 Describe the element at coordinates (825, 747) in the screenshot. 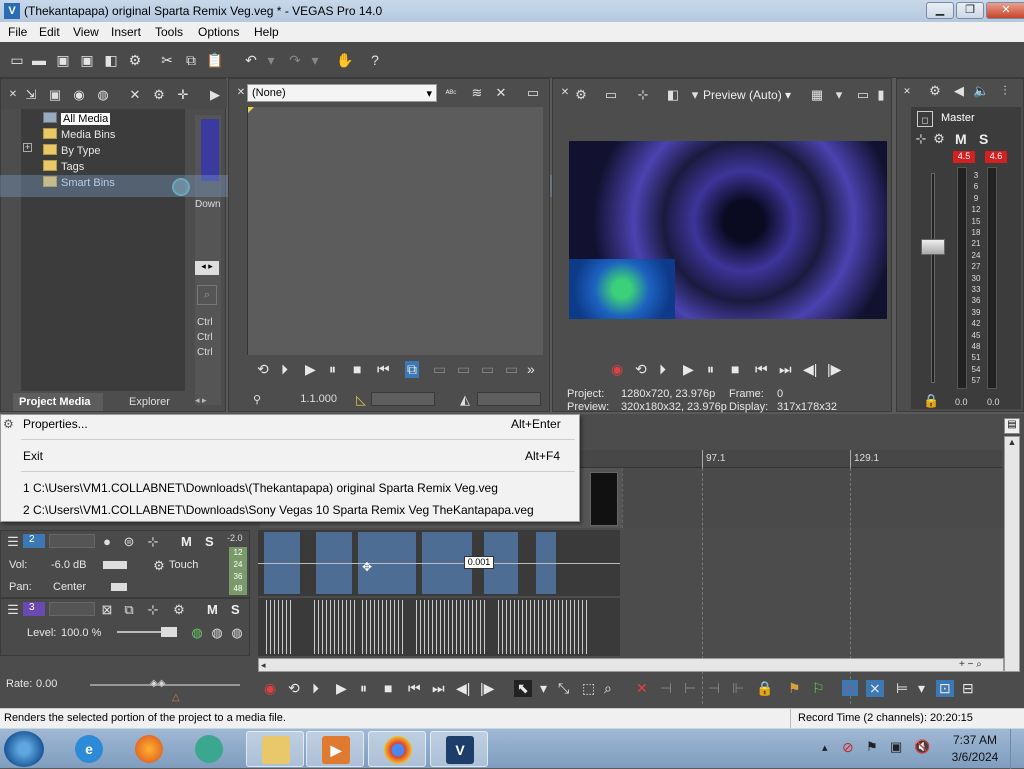

I see `show-hidden-icons: ▴` at that location.